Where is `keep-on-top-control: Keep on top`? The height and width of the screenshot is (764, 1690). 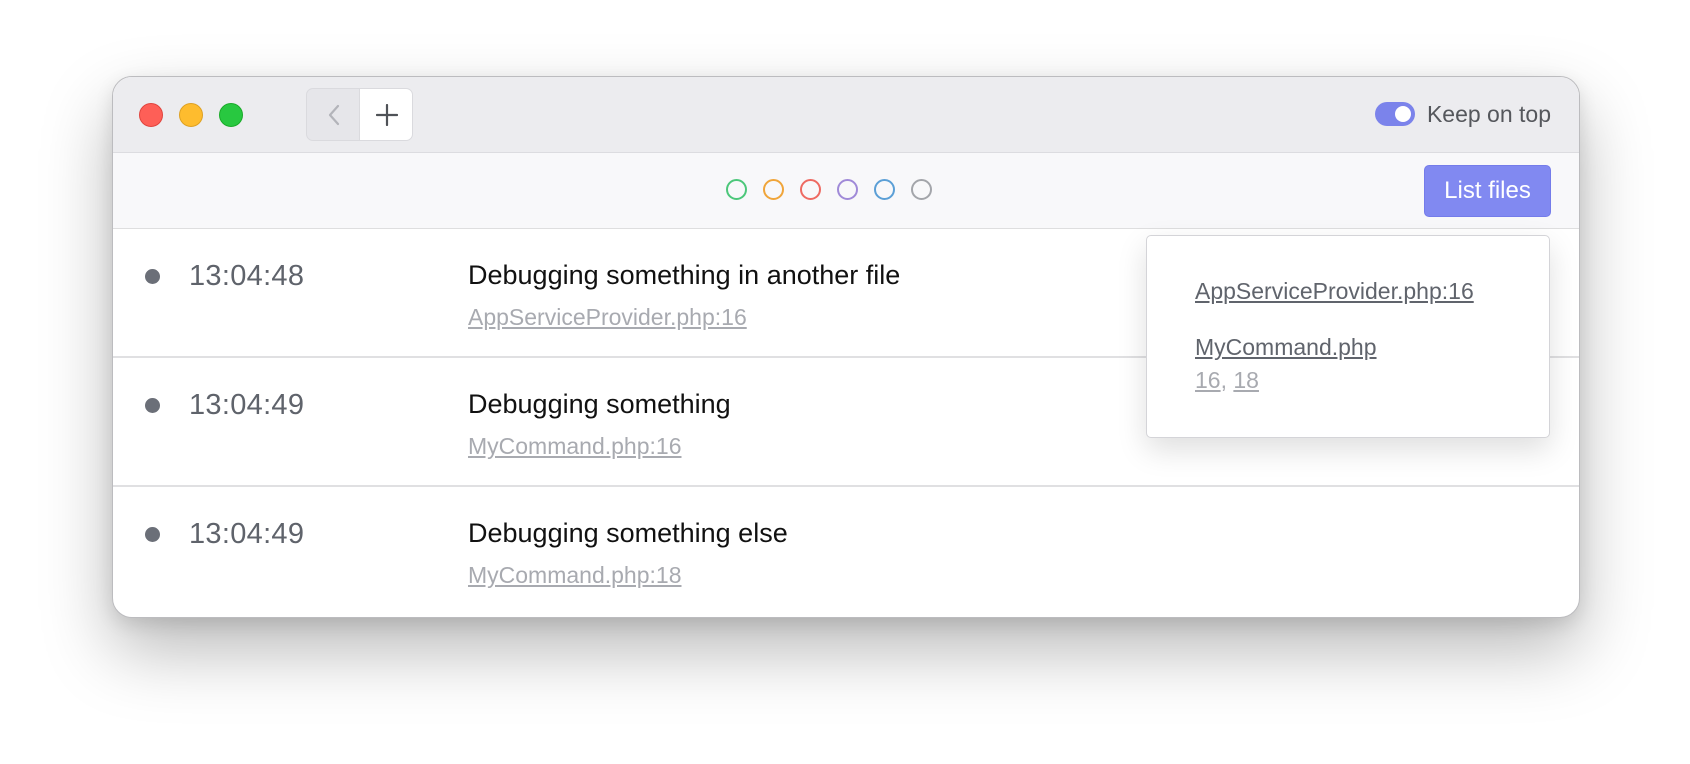 keep-on-top-control: Keep on top is located at coordinates (1462, 114).